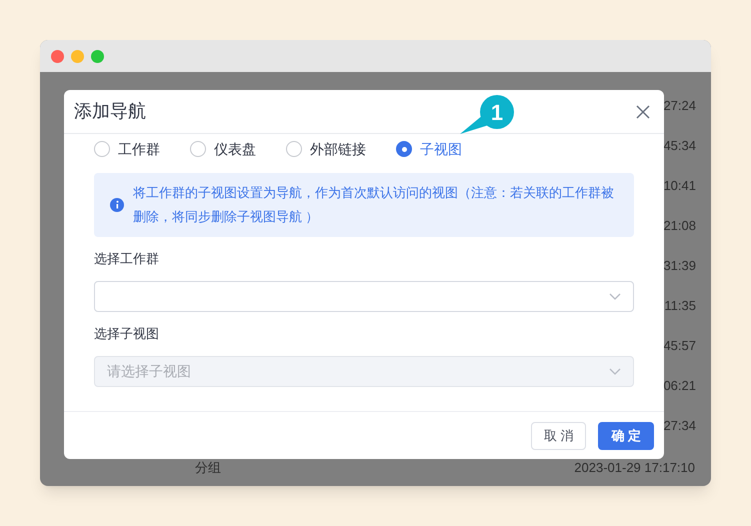  I want to click on select-field: 请选择子视图, so click(364, 371).